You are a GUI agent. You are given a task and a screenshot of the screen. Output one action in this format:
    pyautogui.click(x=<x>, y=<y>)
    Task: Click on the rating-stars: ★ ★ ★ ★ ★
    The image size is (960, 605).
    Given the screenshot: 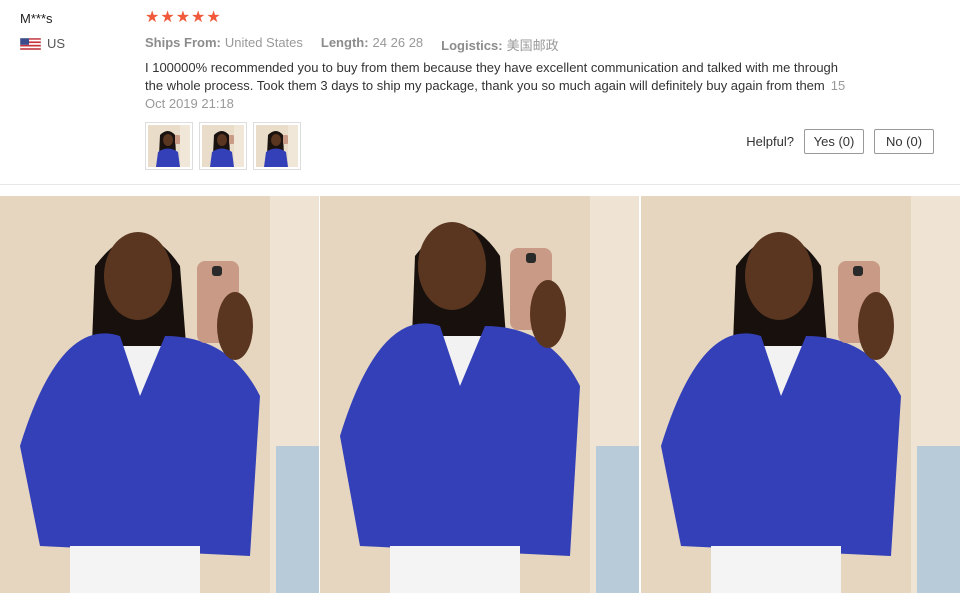 What is the action you would take?
    pyautogui.click(x=183, y=18)
    